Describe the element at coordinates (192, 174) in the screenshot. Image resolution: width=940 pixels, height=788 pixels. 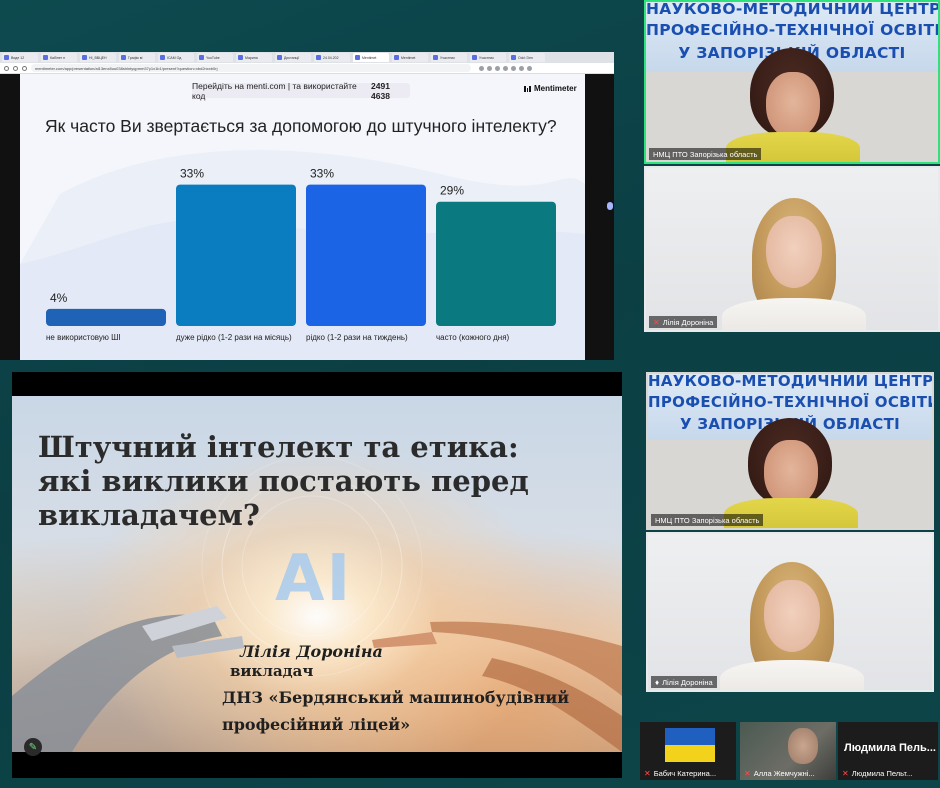
I see `bar-value-label: 33%` at that location.